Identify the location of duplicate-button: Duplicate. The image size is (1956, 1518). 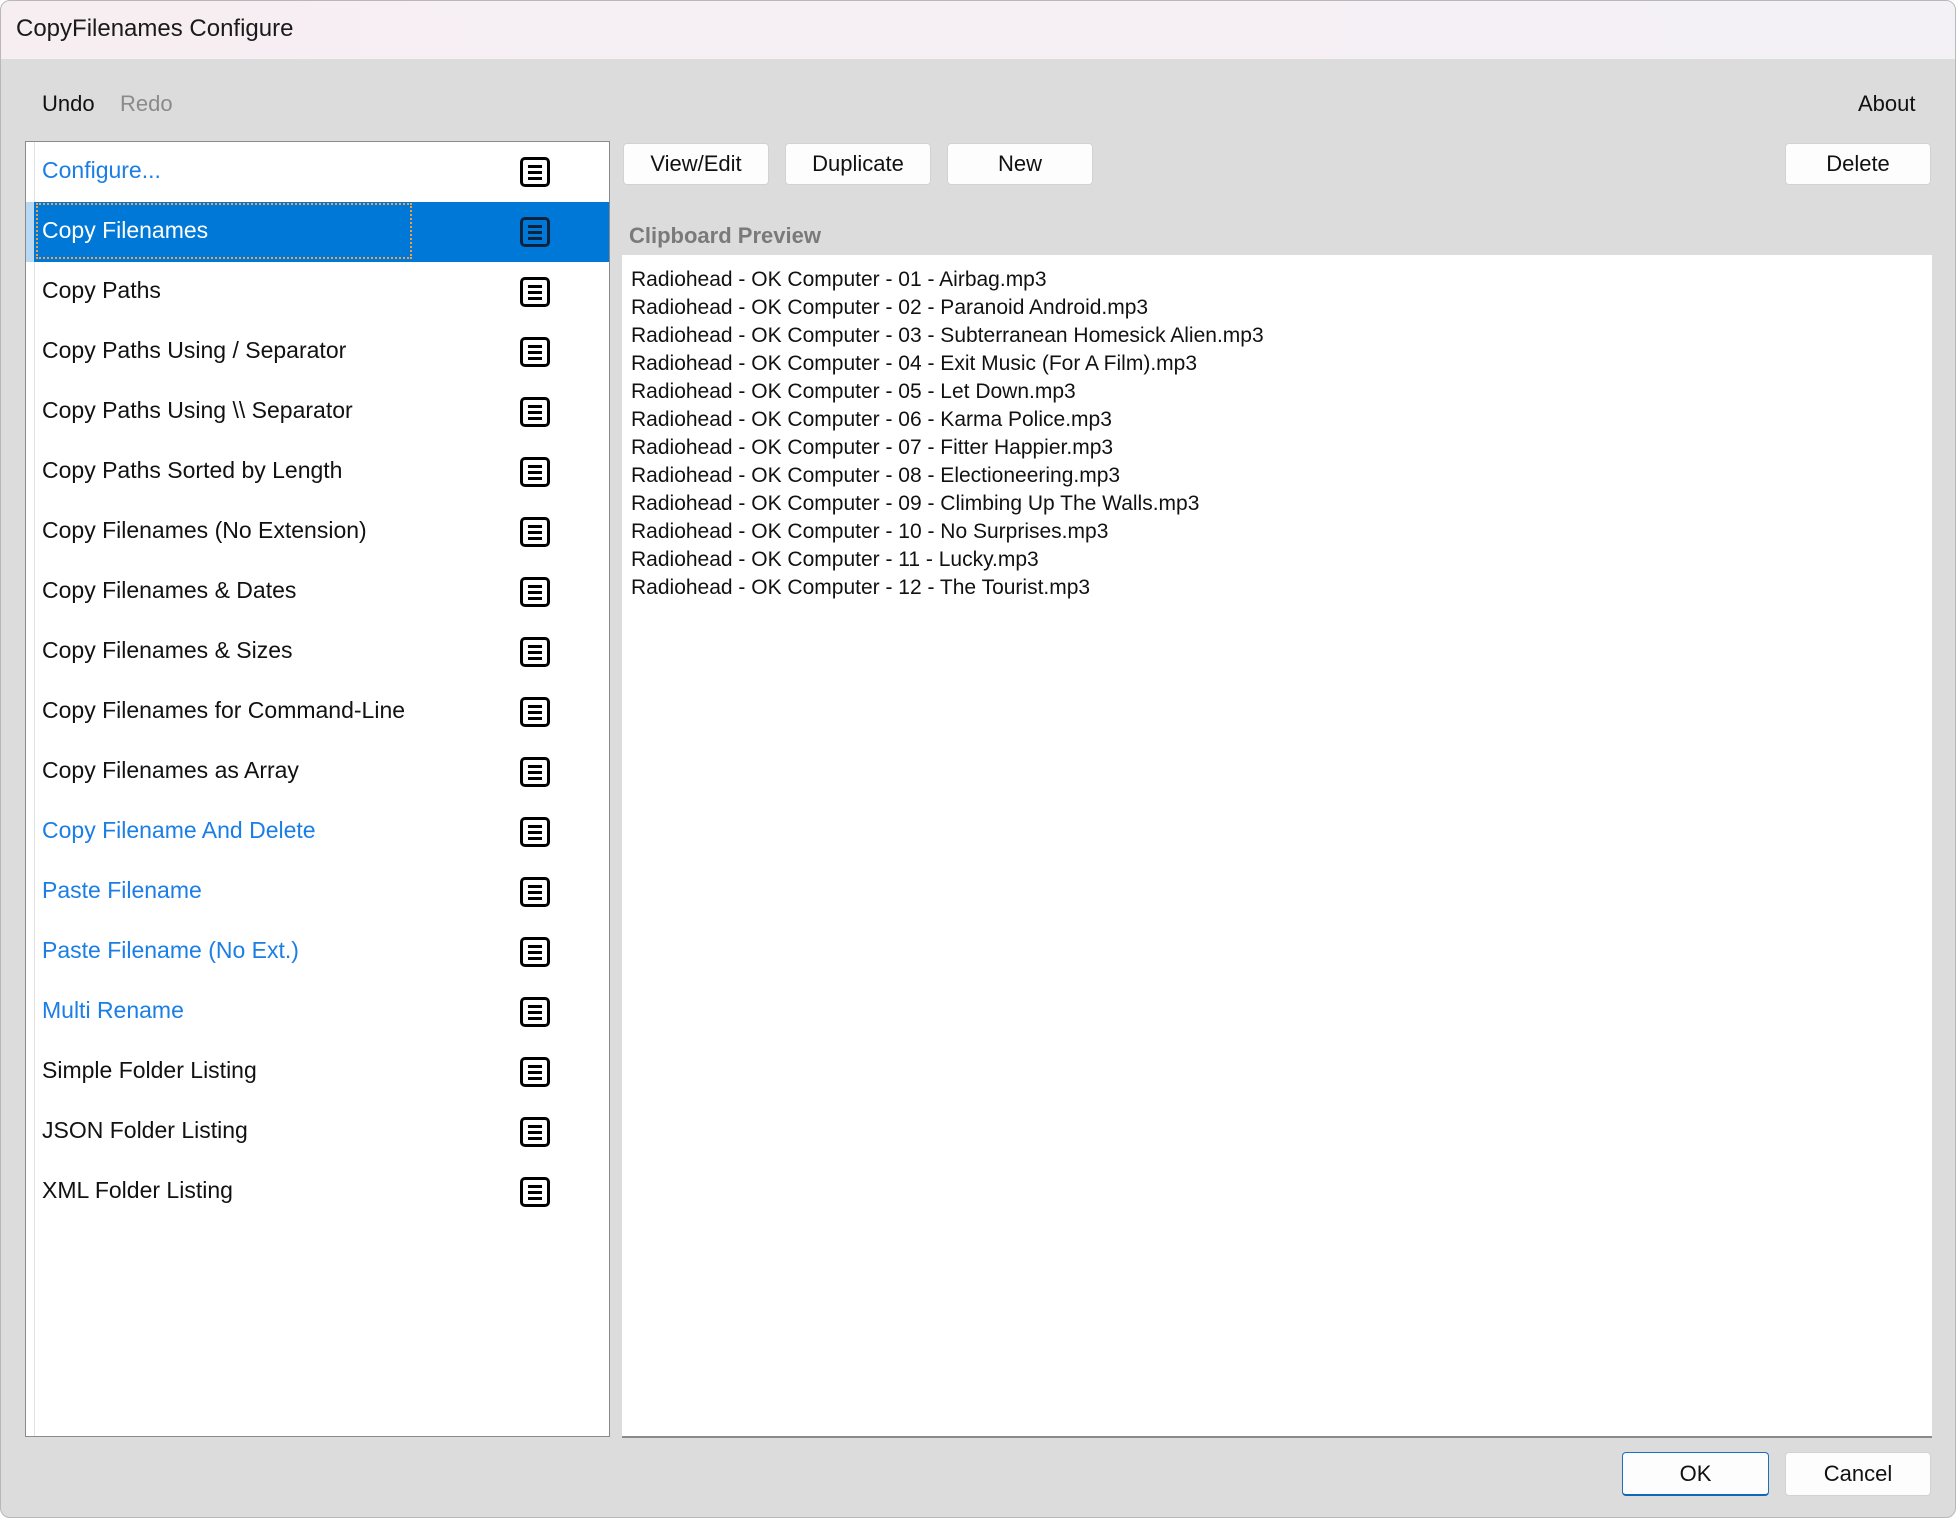
(858, 164).